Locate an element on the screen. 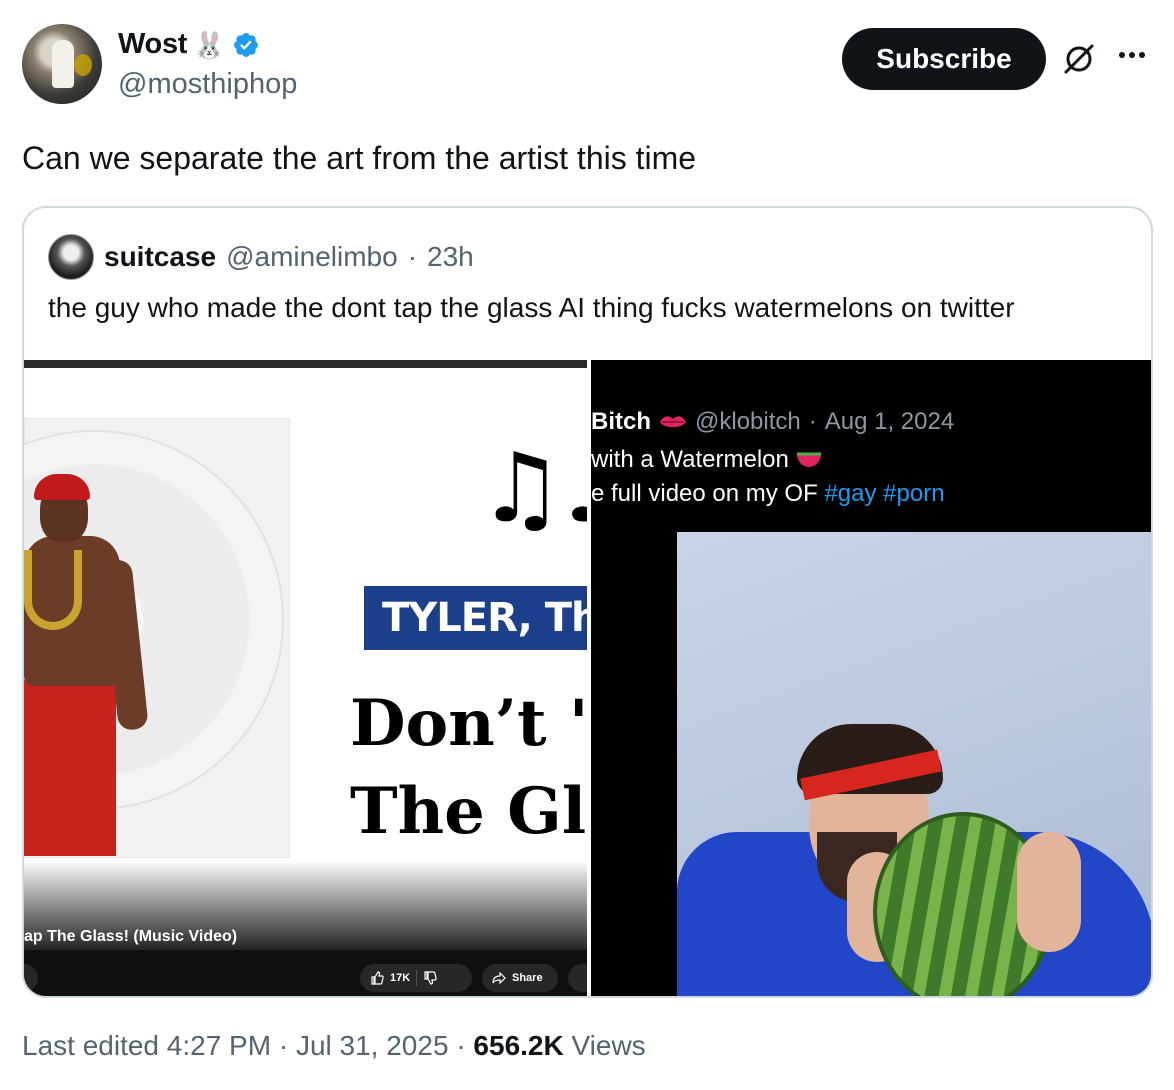  hashtag-porn: #porn is located at coordinates (914, 493).